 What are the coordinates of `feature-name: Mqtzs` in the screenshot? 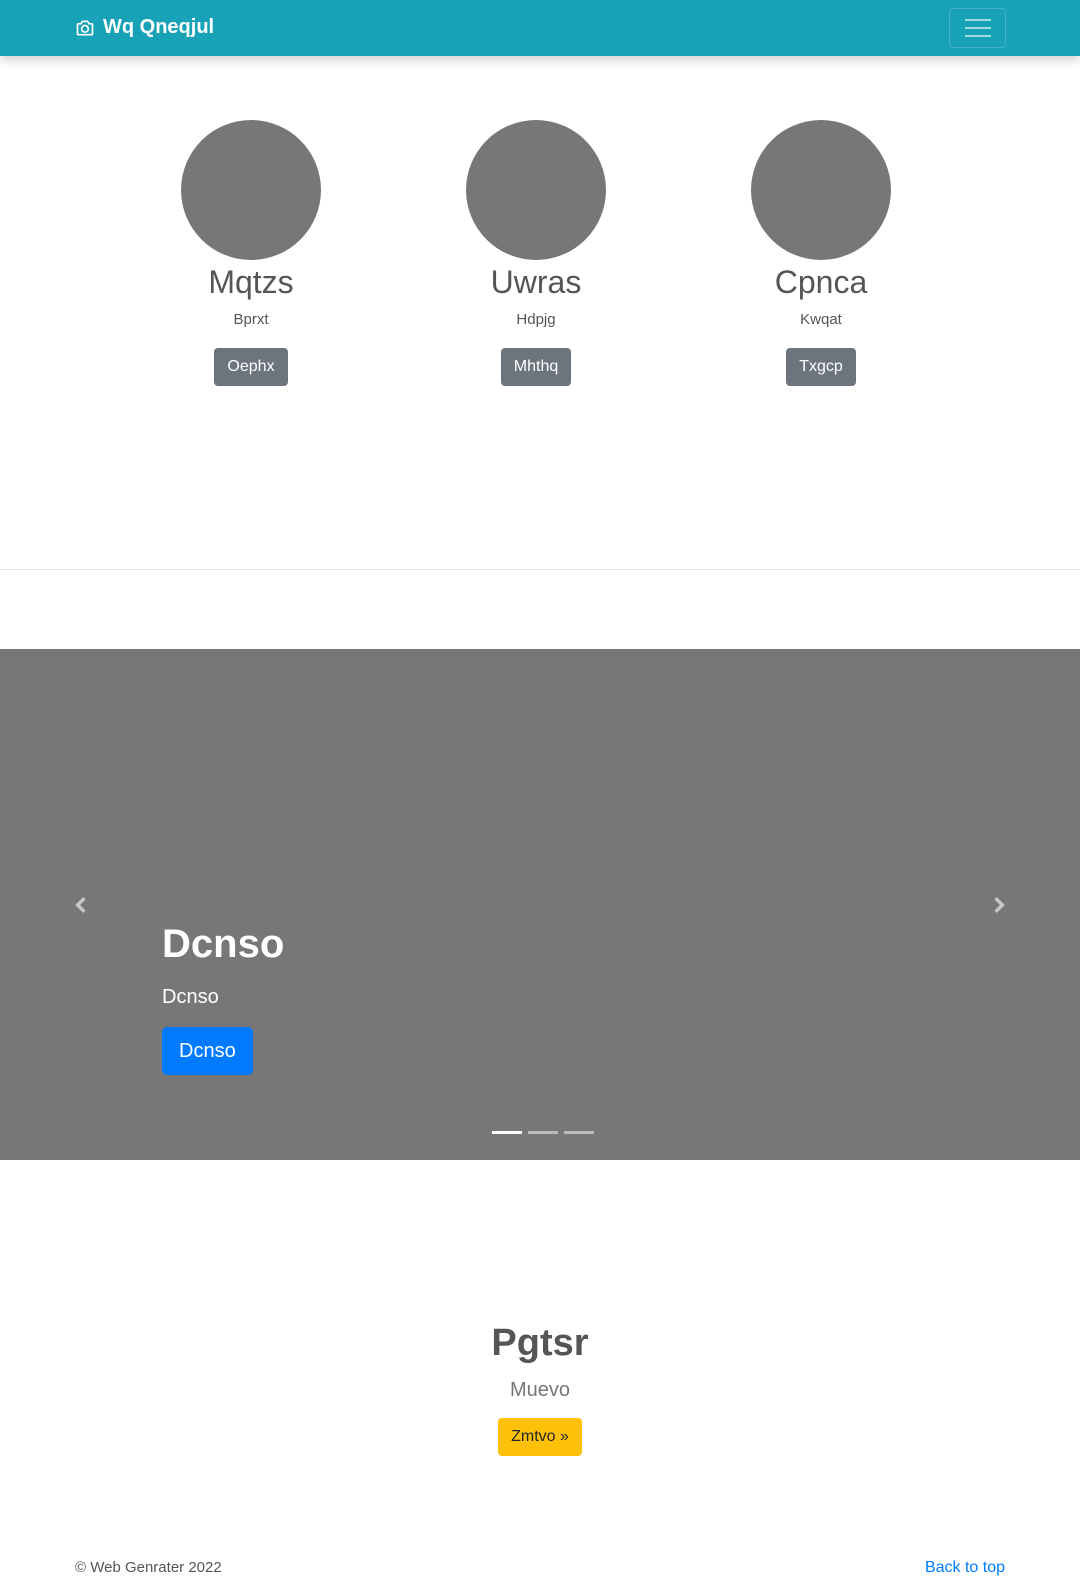 It's located at (251, 282).